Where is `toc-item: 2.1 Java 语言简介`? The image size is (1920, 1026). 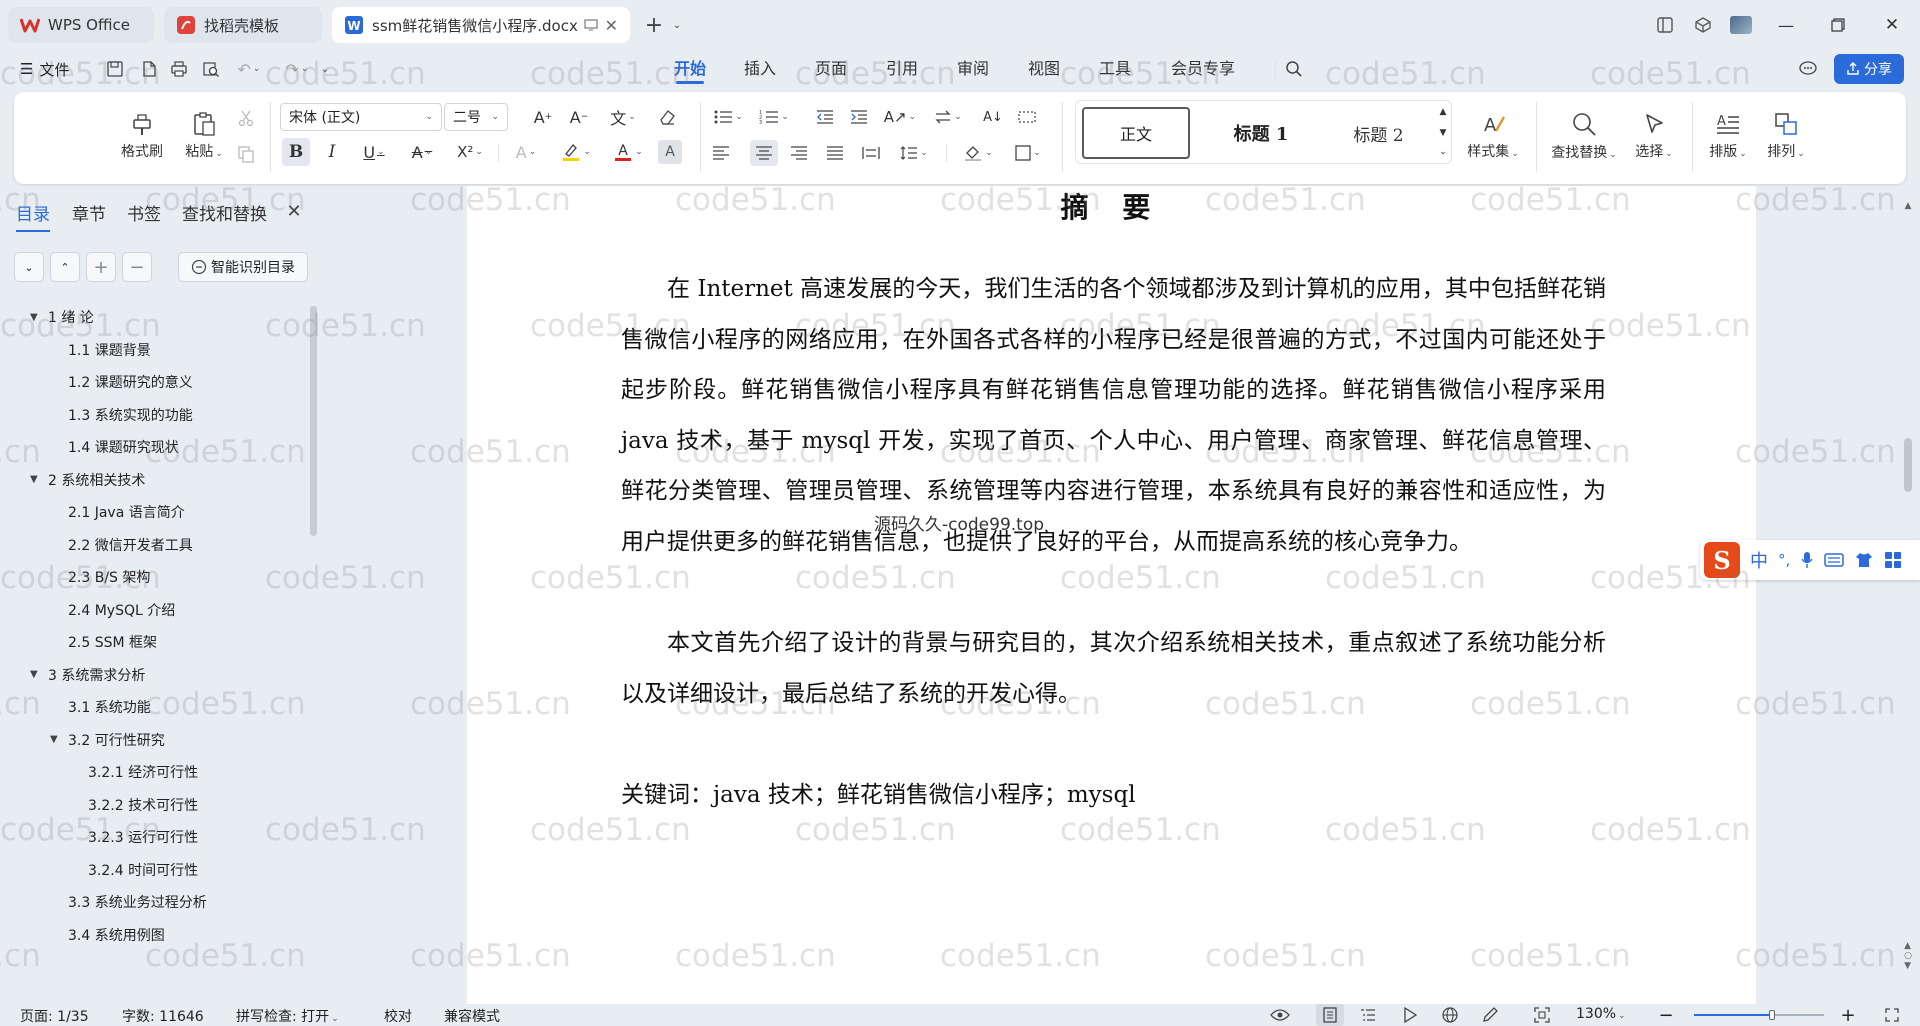 toc-item: 2.1 Java 语言简介 is located at coordinates (126, 512).